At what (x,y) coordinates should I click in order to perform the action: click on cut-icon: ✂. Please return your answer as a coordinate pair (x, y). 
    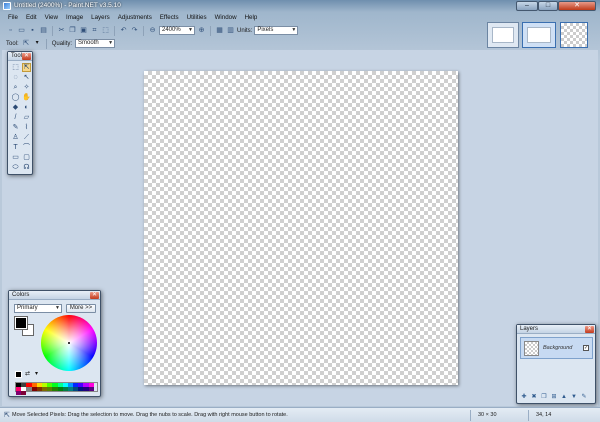
    Looking at the image, I should click on (61, 30).